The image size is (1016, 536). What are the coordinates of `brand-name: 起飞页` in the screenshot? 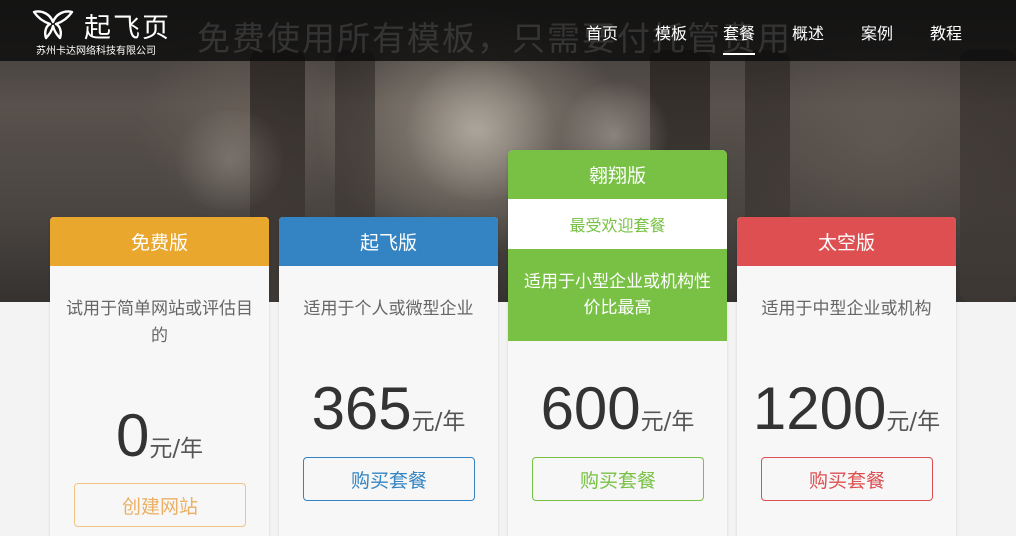 It's located at (127, 28).